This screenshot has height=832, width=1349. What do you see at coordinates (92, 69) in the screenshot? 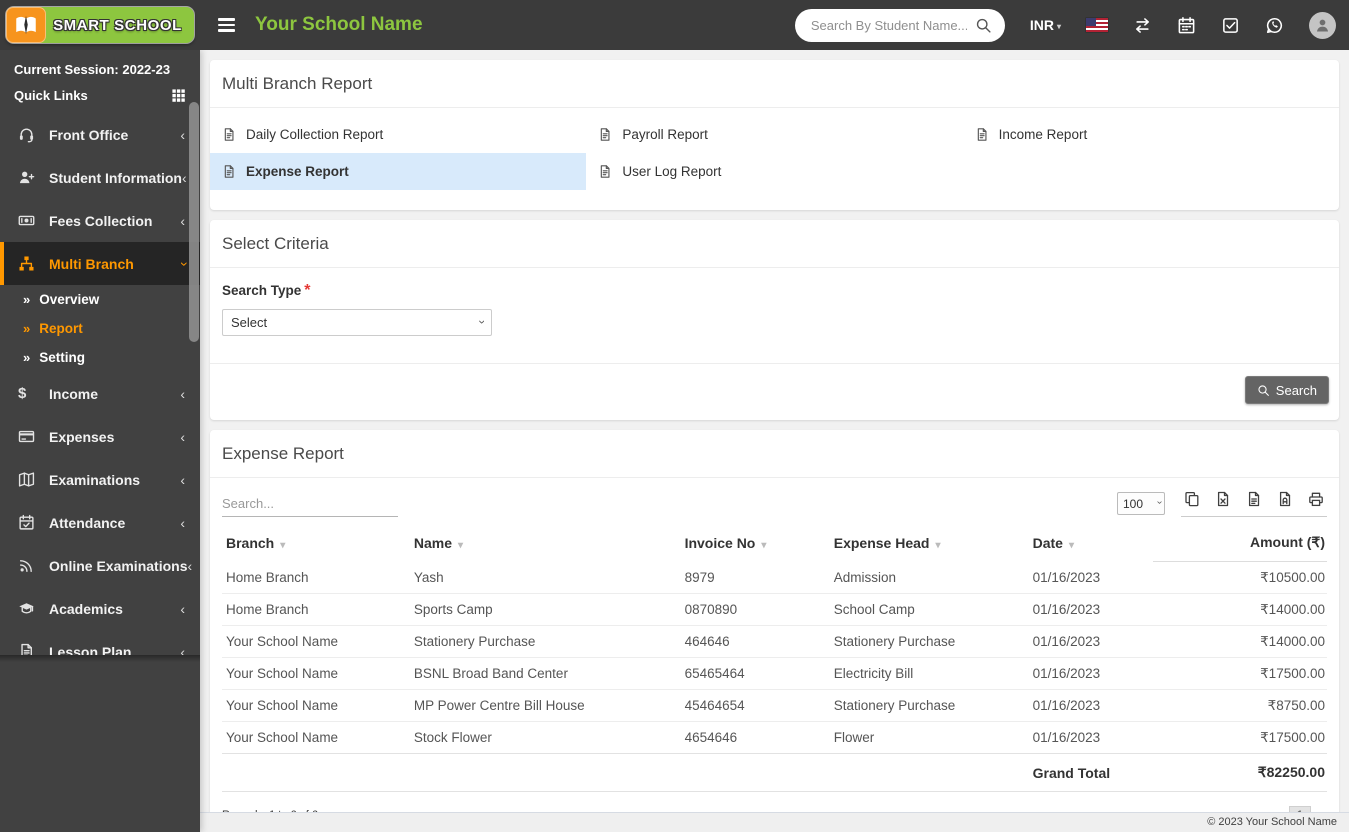
I see `current-session-label: Current Session: 2022-23` at bounding box center [92, 69].